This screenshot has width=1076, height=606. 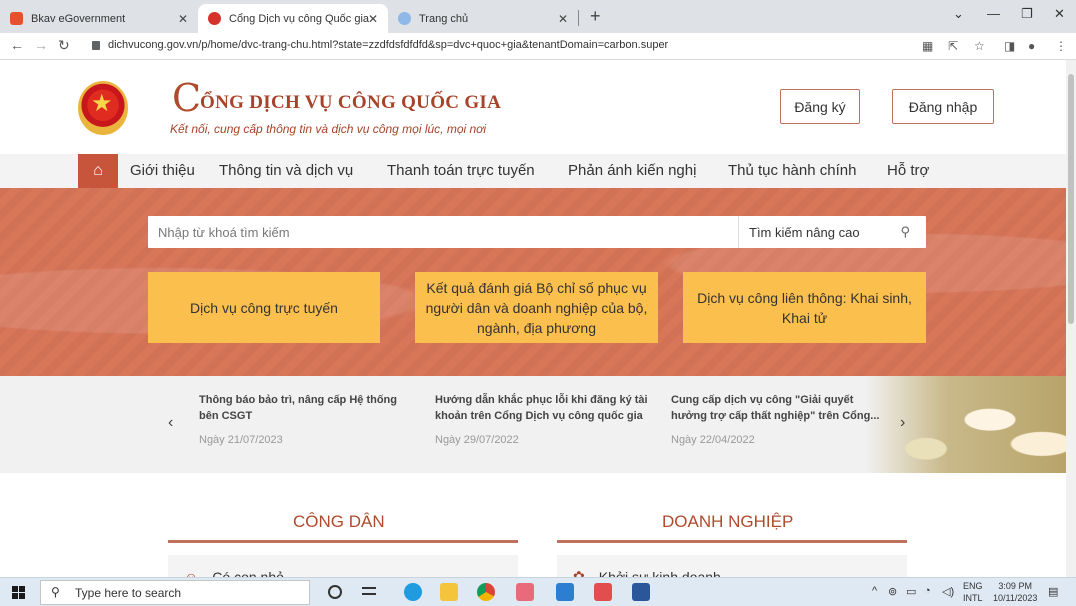 What do you see at coordinates (820, 106) in the screenshot?
I see `register-button: Đăng ký` at bounding box center [820, 106].